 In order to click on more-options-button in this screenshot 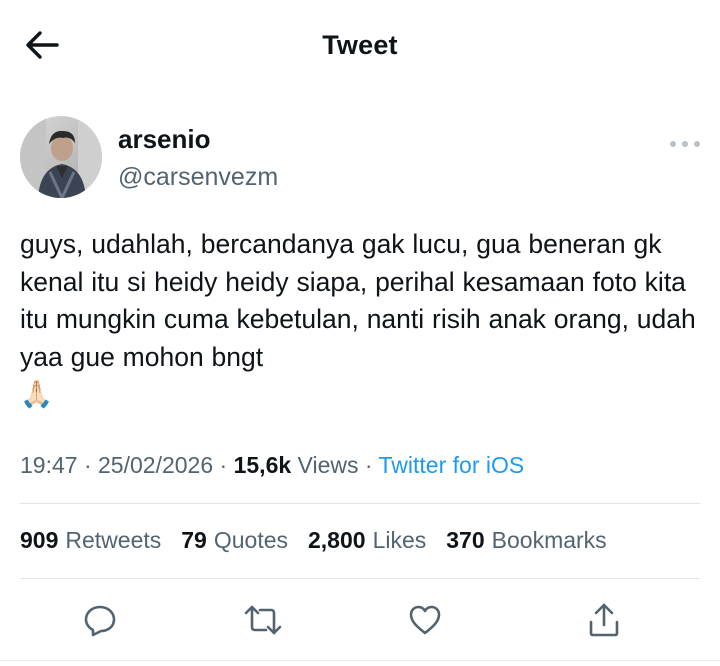, I will do `click(685, 144)`.